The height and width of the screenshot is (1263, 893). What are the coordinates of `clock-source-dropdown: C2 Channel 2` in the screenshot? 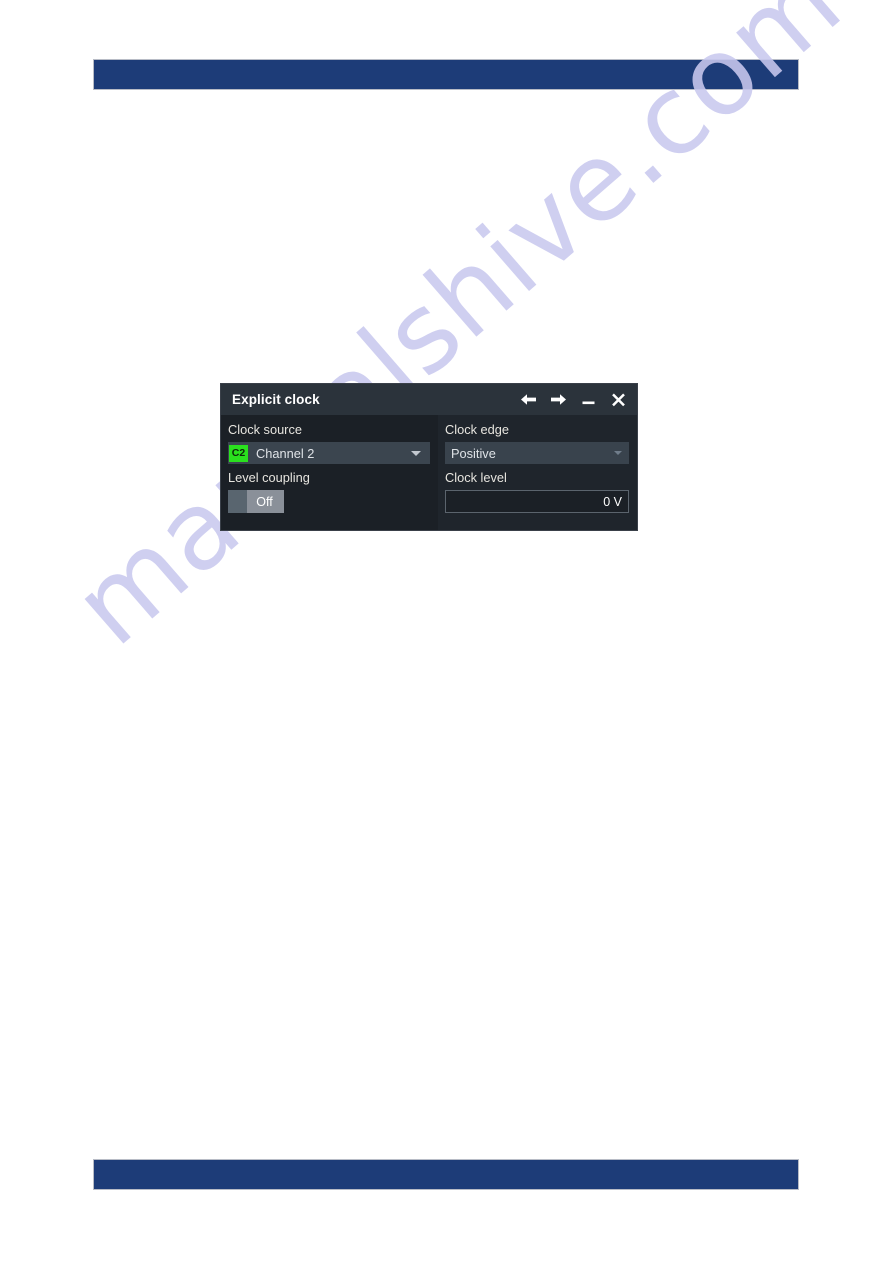 It's located at (329, 453).